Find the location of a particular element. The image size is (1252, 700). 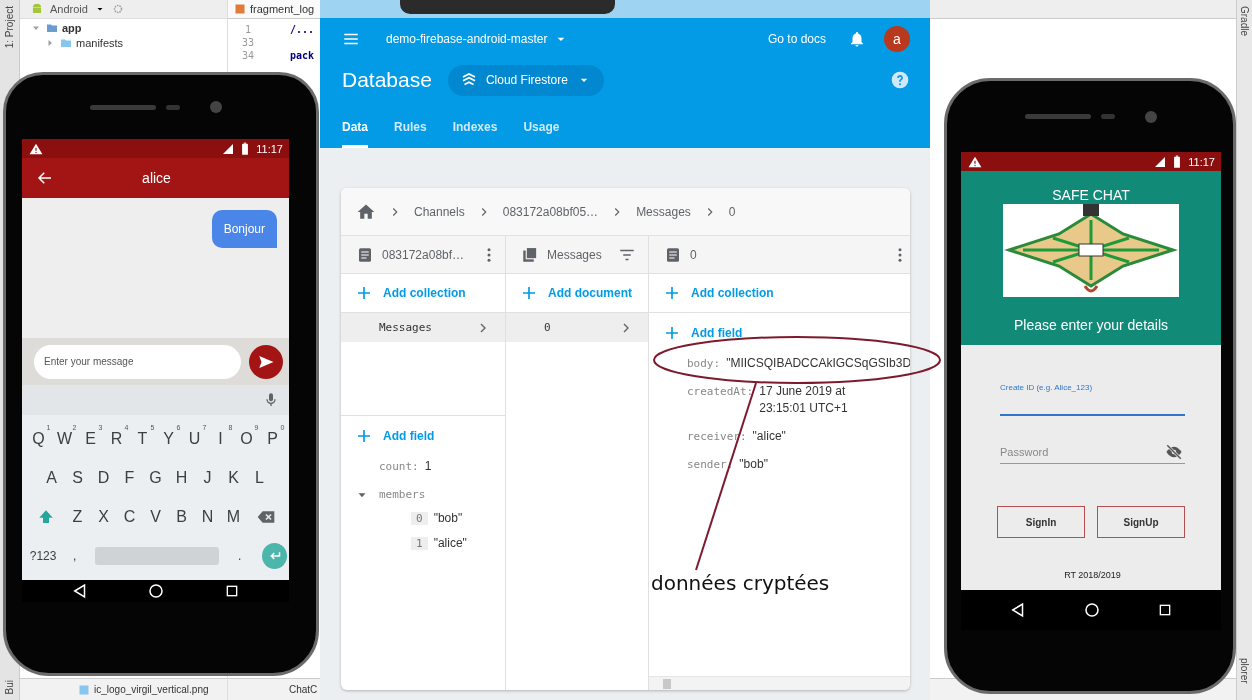

keyboard-key: B is located at coordinates (181, 517).